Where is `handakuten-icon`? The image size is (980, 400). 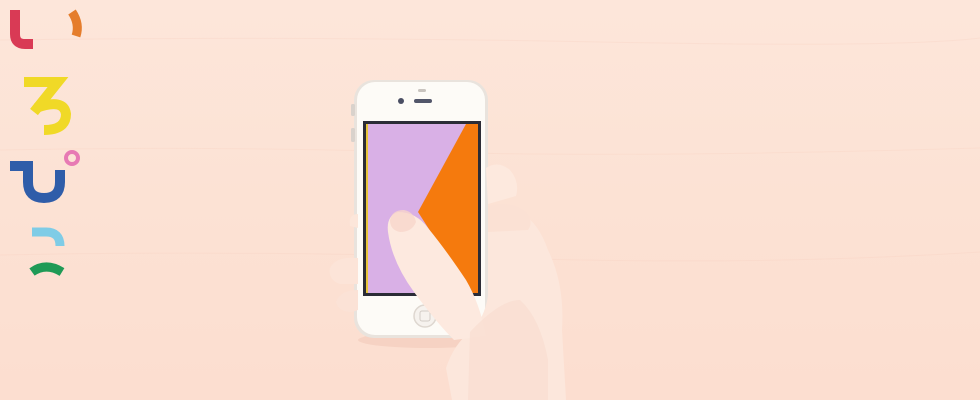
handakuten-icon is located at coordinates (72, 158).